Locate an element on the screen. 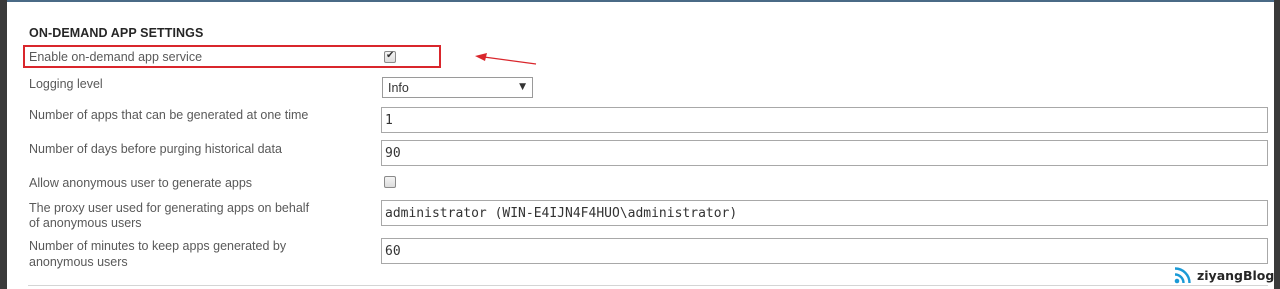 The width and height of the screenshot is (1280, 289). window-left-border is located at coordinates (3, 144).